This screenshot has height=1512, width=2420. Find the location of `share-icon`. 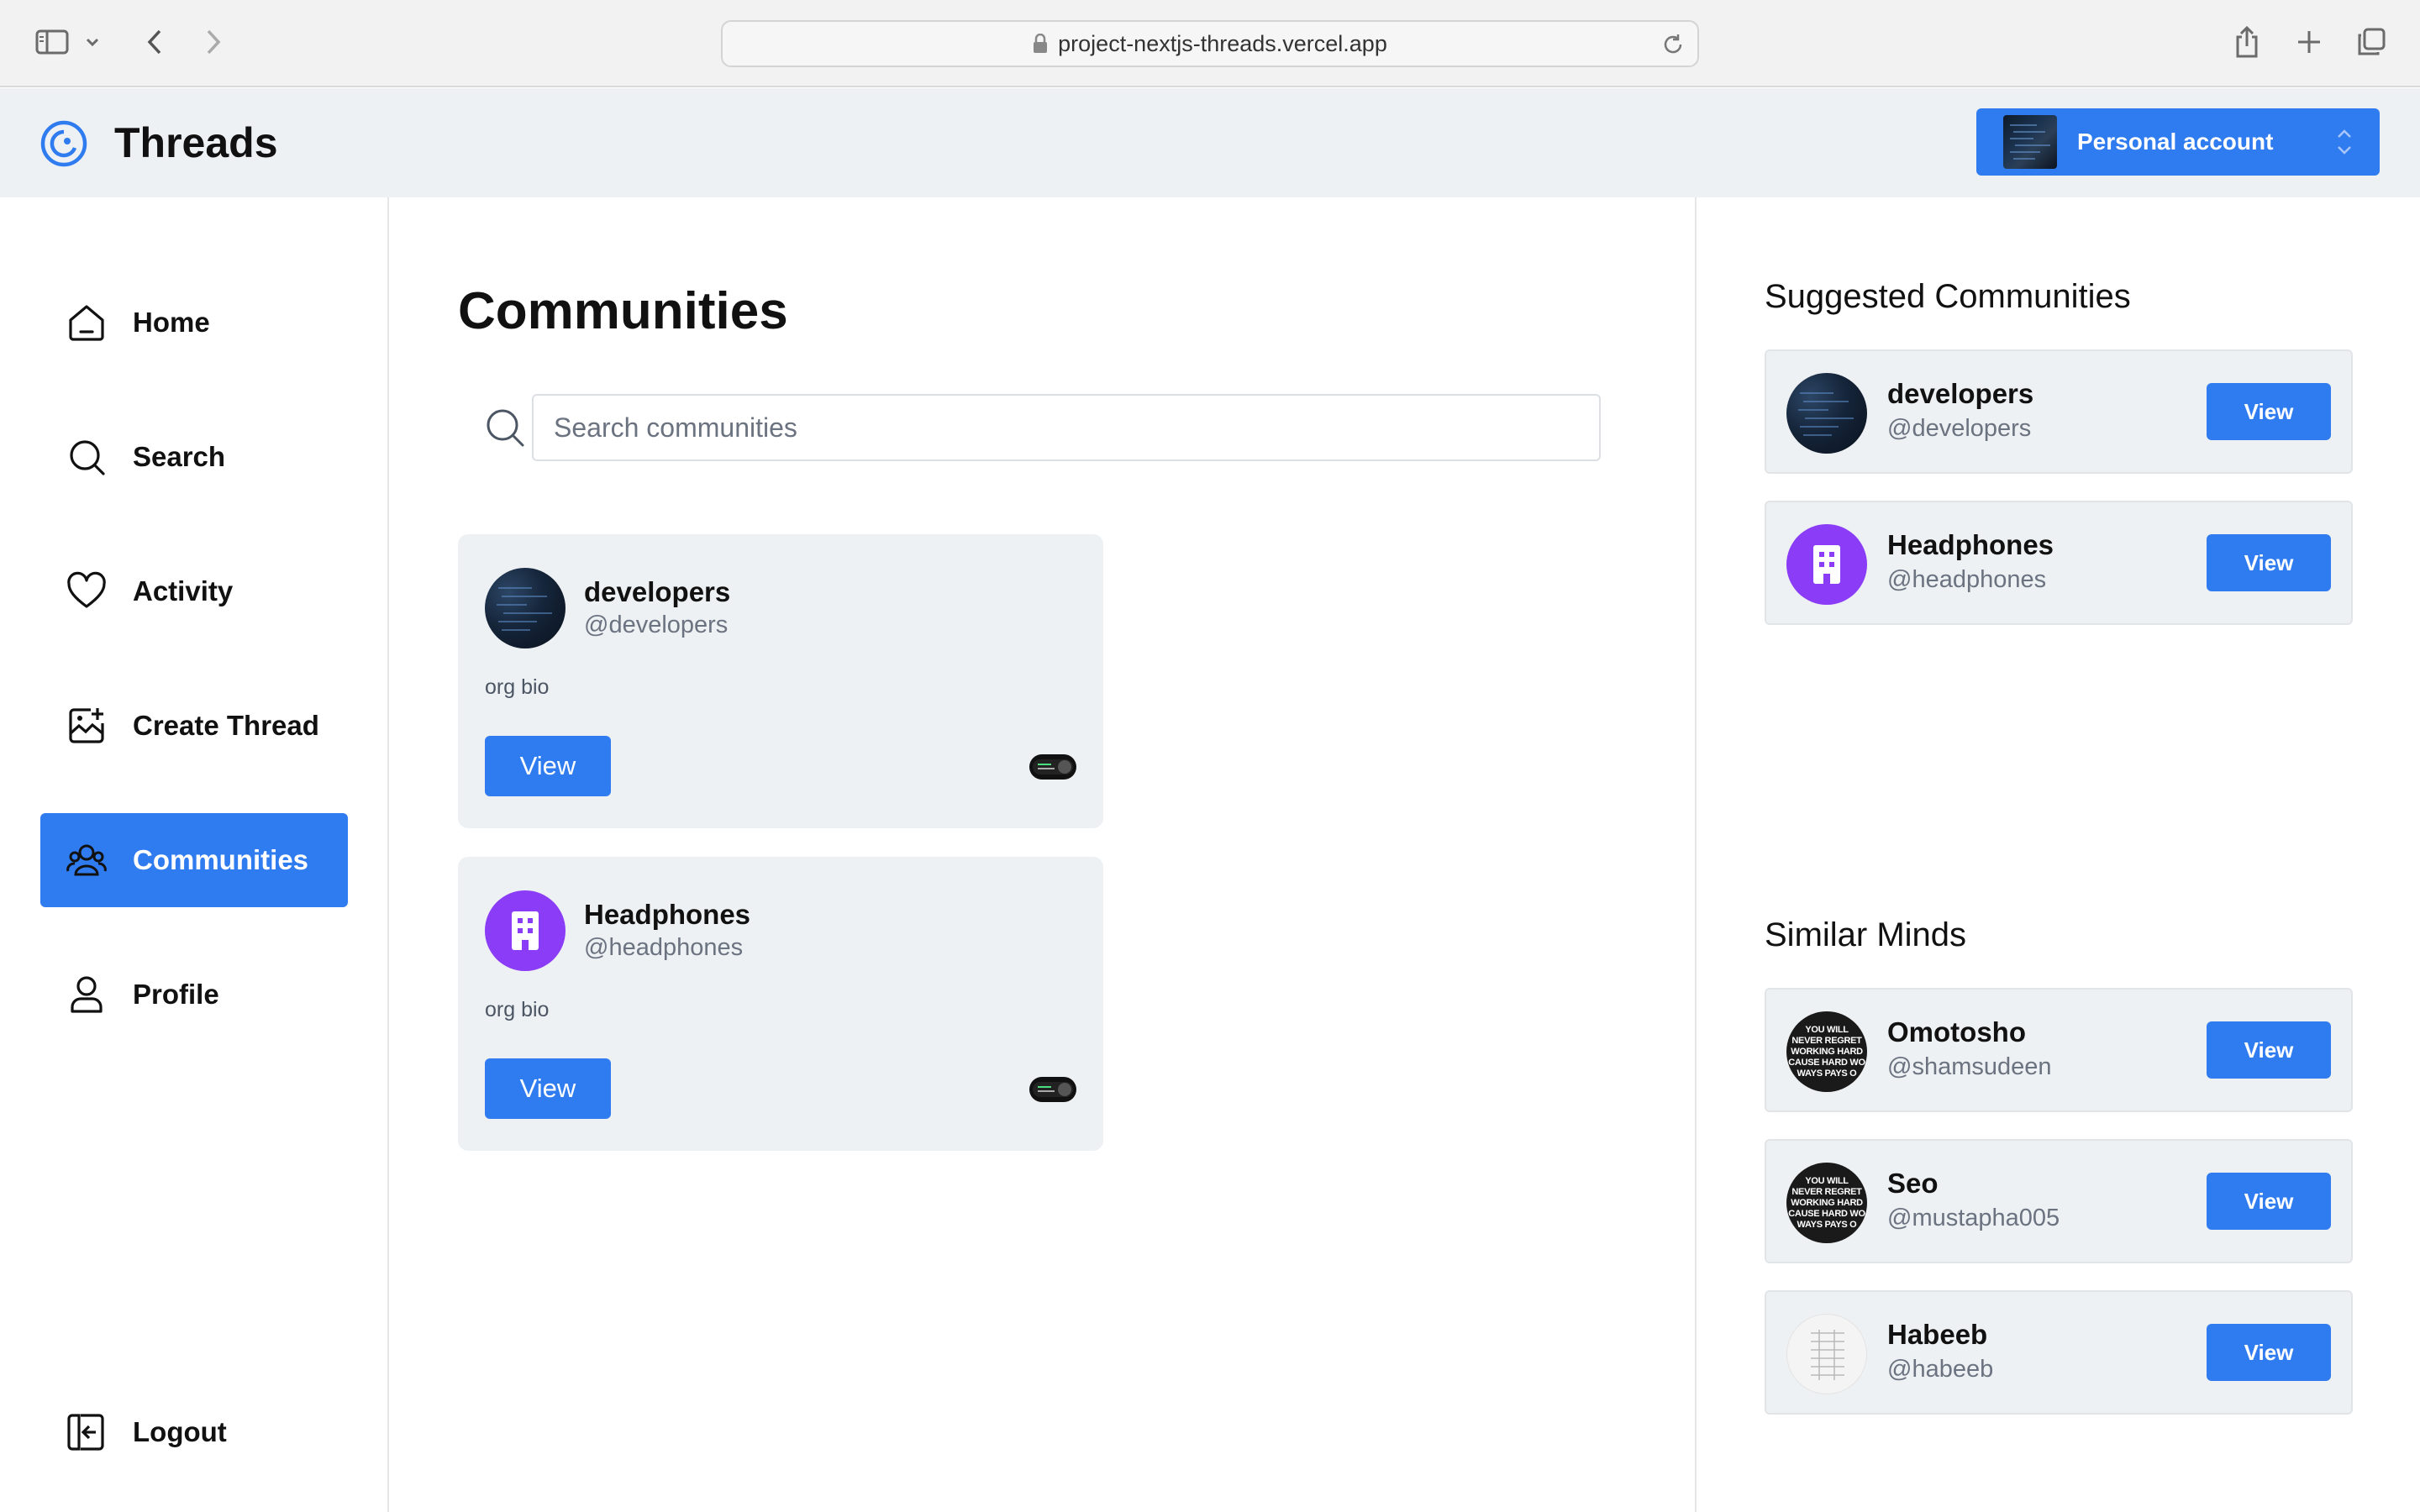

share-icon is located at coordinates (2247, 42).